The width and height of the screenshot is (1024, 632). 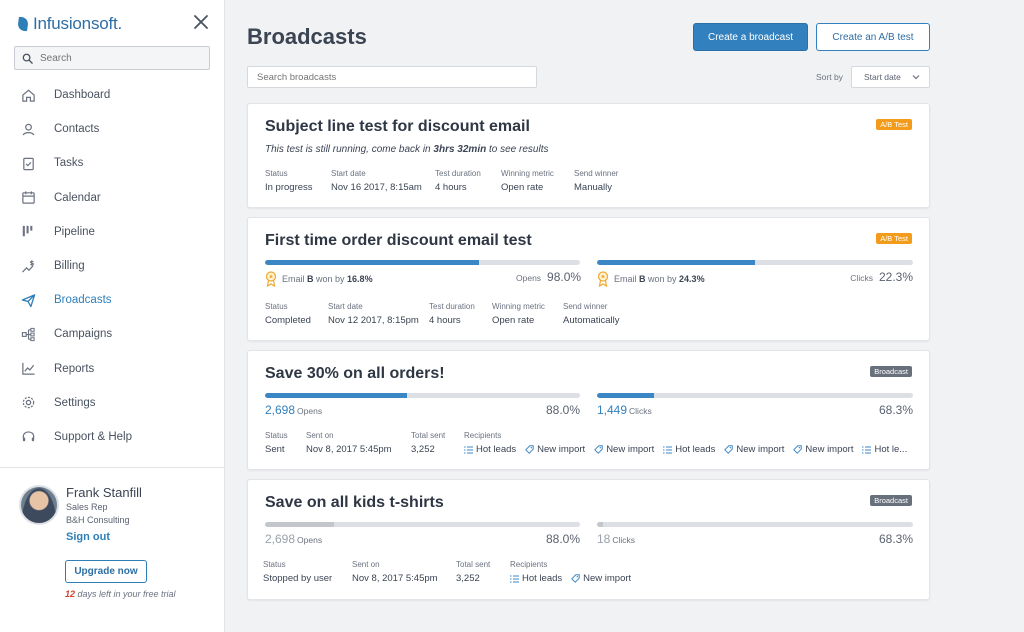 I want to click on meta-send-winner: Send winner Automatically, so click(x=591, y=314).